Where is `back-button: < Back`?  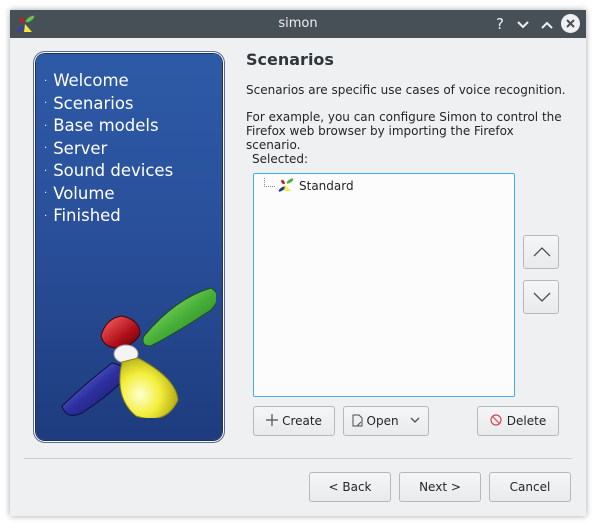
back-button: < Back is located at coordinates (350, 487).